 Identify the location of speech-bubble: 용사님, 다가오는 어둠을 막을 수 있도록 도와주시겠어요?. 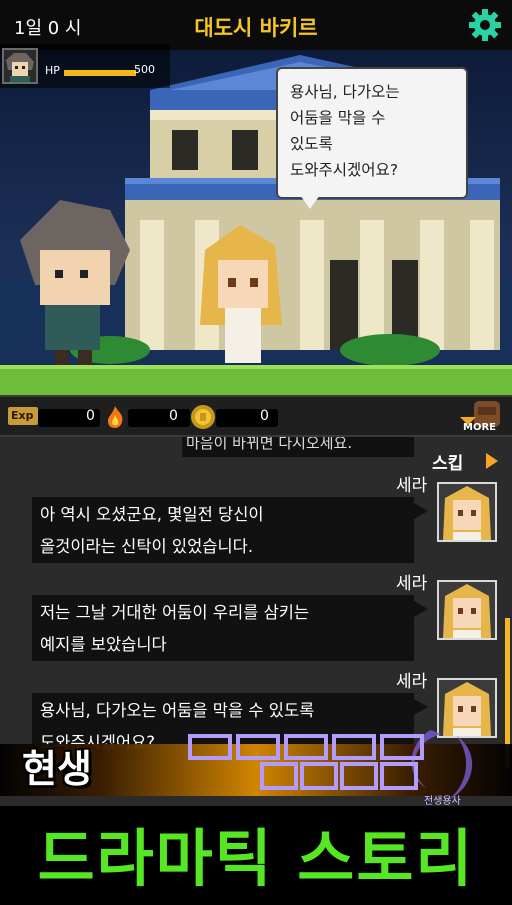
(372, 133).